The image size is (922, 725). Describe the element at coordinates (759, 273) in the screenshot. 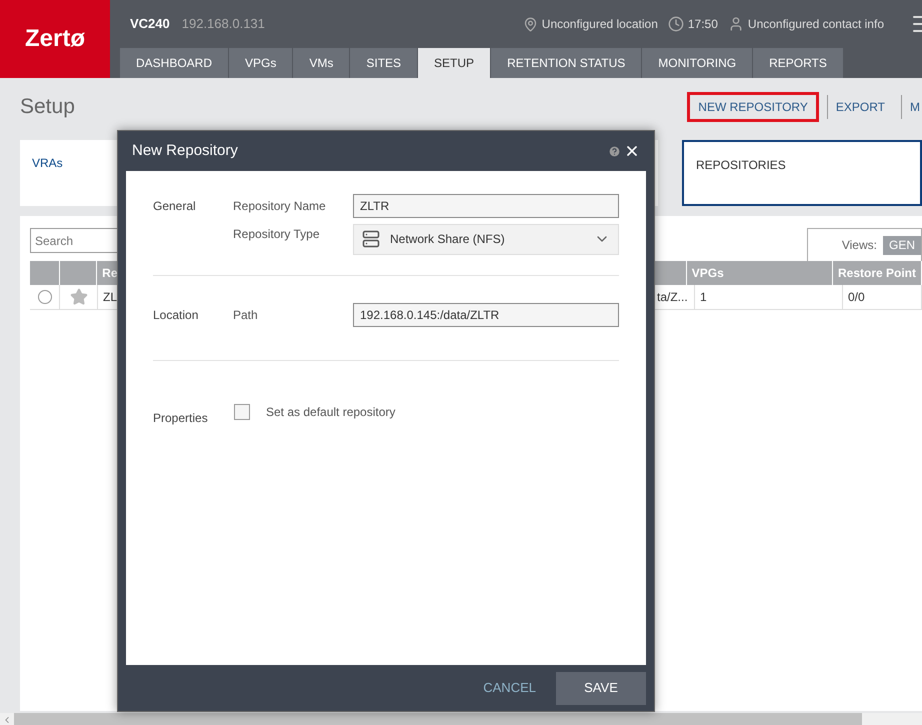

I see `header-cell: VPGs` at that location.